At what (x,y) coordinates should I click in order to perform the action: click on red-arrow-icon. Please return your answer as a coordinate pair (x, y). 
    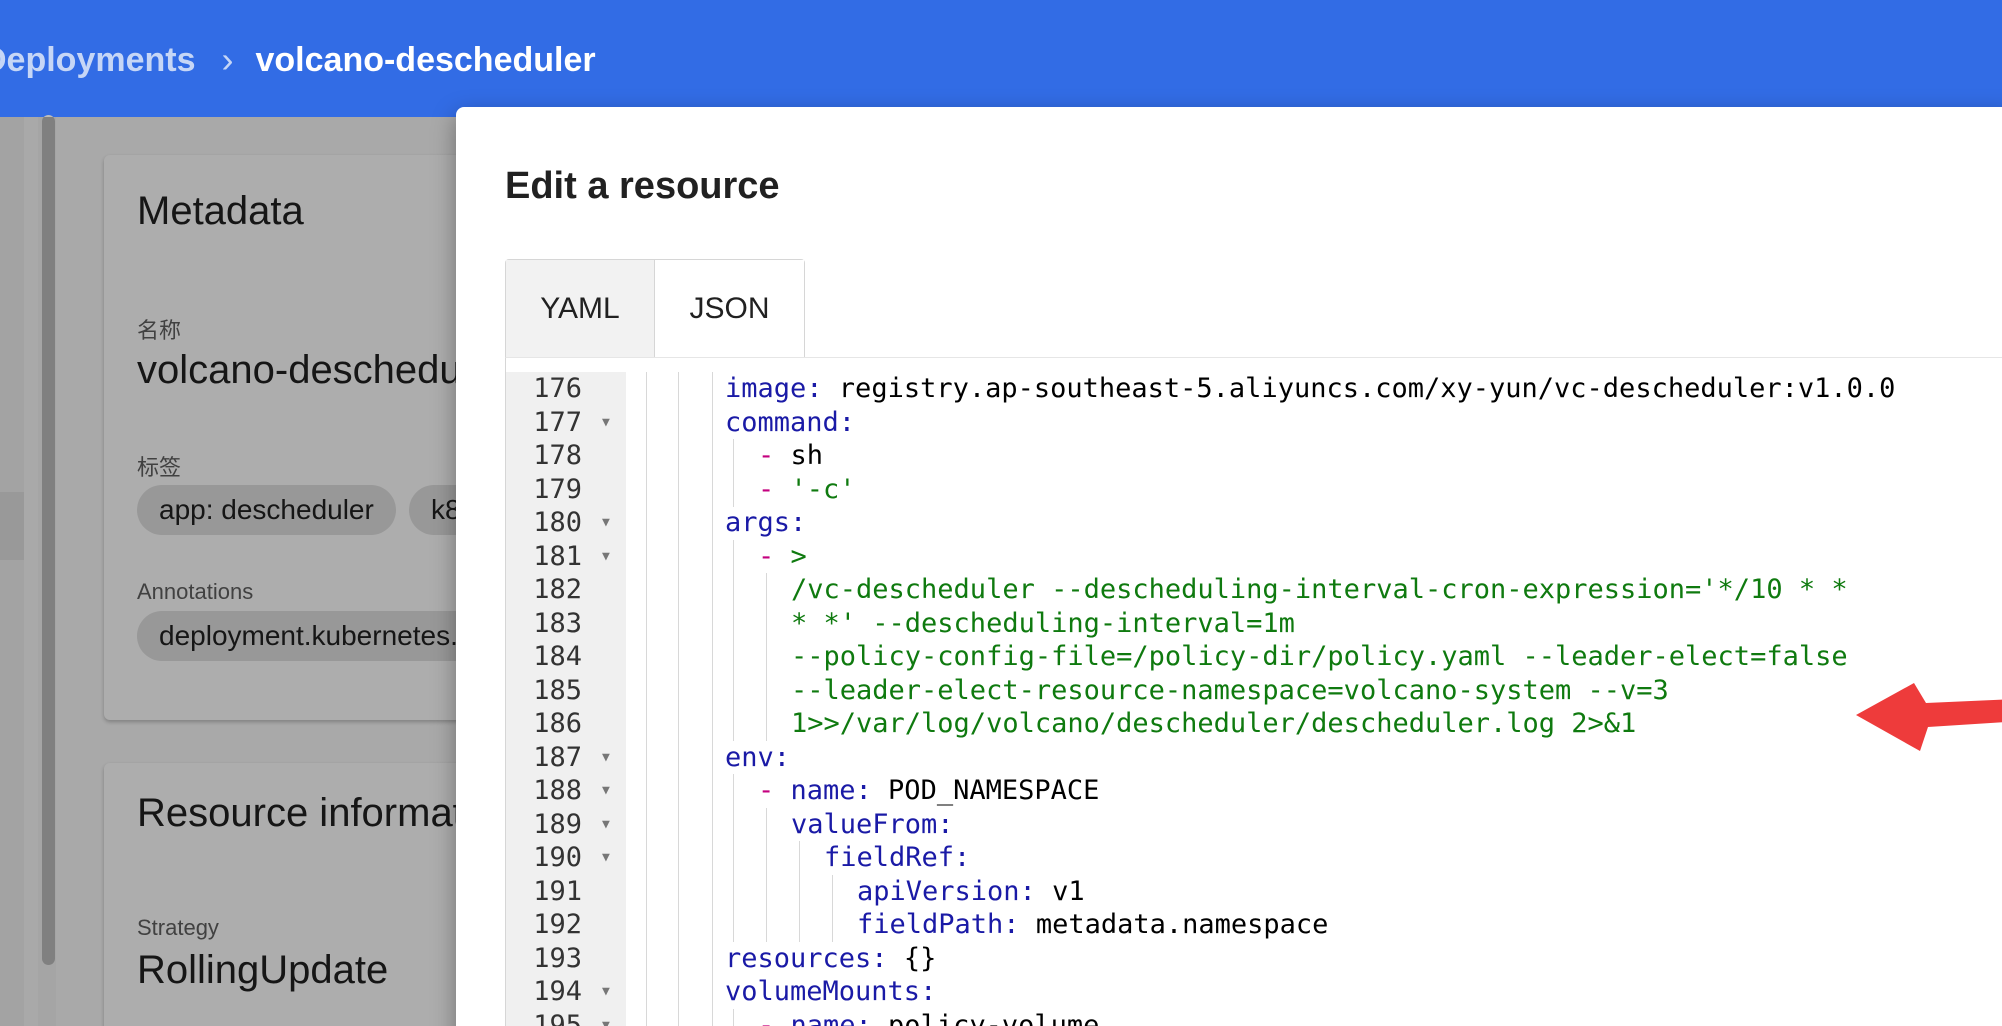
    Looking at the image, I should click on (1929, 717).